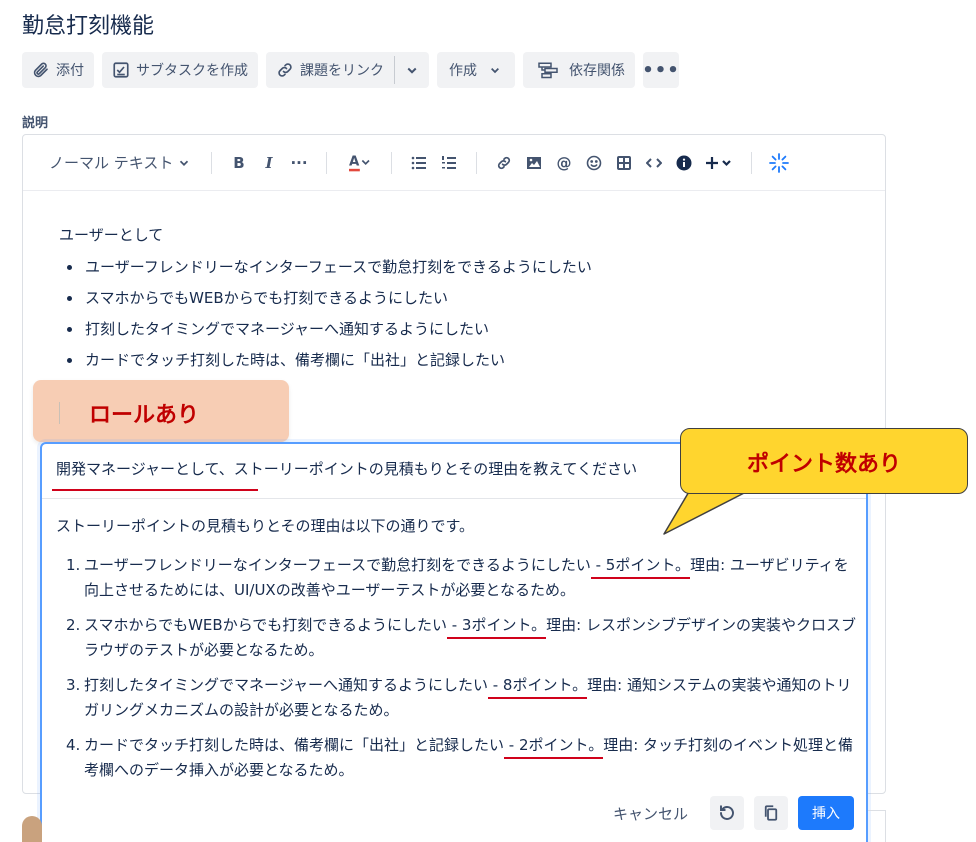 This screenshot has width=976, height=842. What do you see at coordinates (269, 163) in the screenshot?
I see `italic-icon: I` at bounding box center [269, 163].